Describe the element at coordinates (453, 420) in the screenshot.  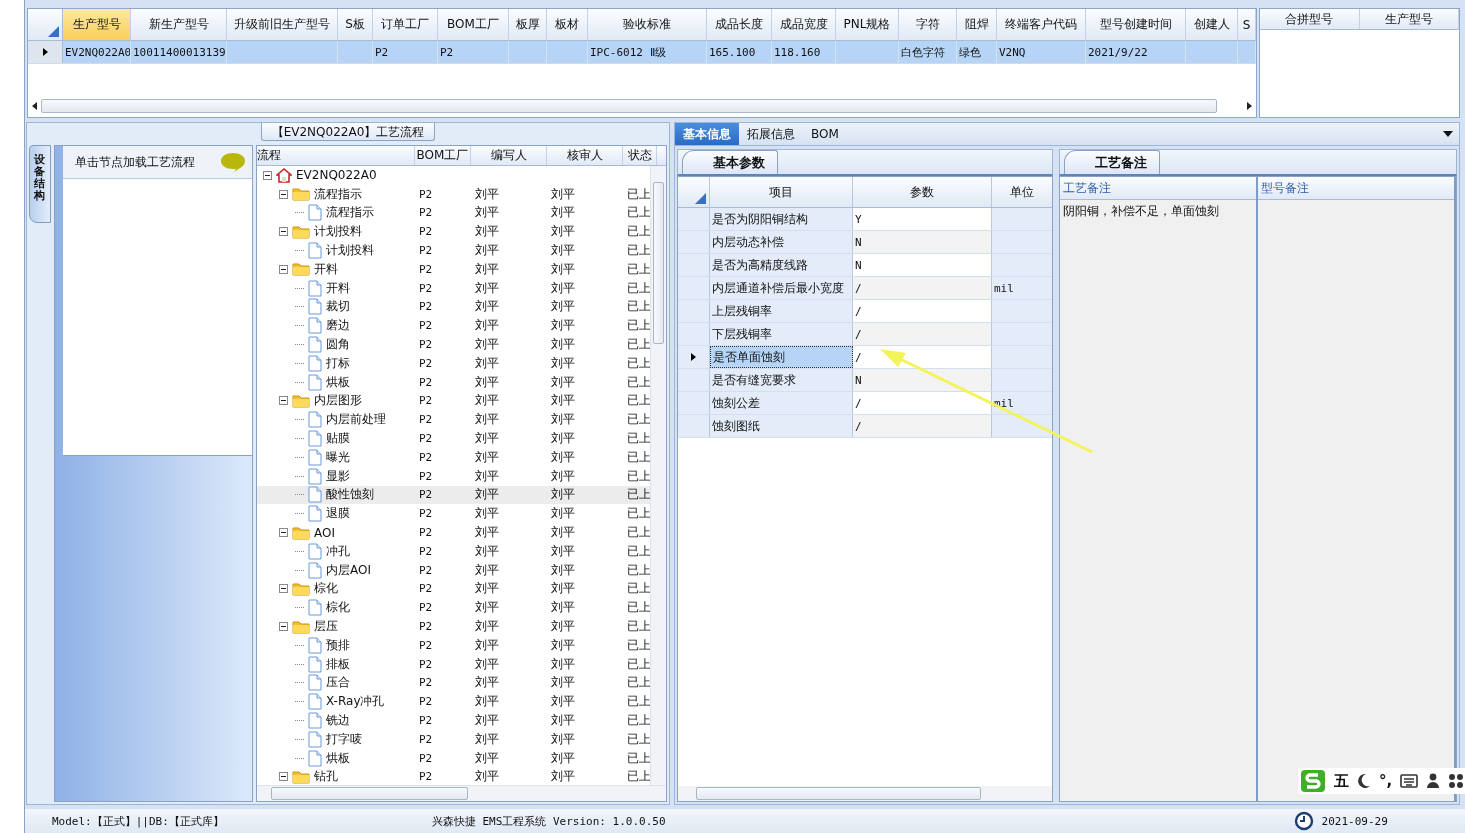
I see `tree-row: 内层前处理 P2 刘平 刘平 已上` at that location.